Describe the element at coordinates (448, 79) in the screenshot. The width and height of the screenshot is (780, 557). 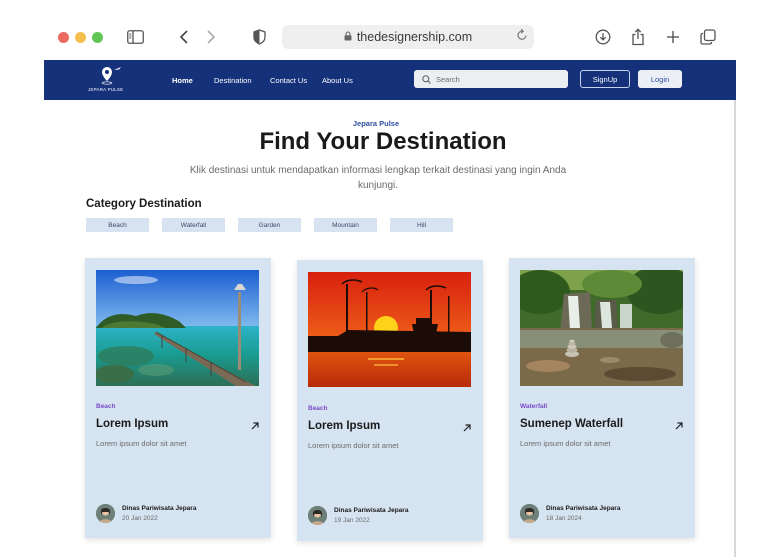
I see `search-placeholder: Search` at that location.